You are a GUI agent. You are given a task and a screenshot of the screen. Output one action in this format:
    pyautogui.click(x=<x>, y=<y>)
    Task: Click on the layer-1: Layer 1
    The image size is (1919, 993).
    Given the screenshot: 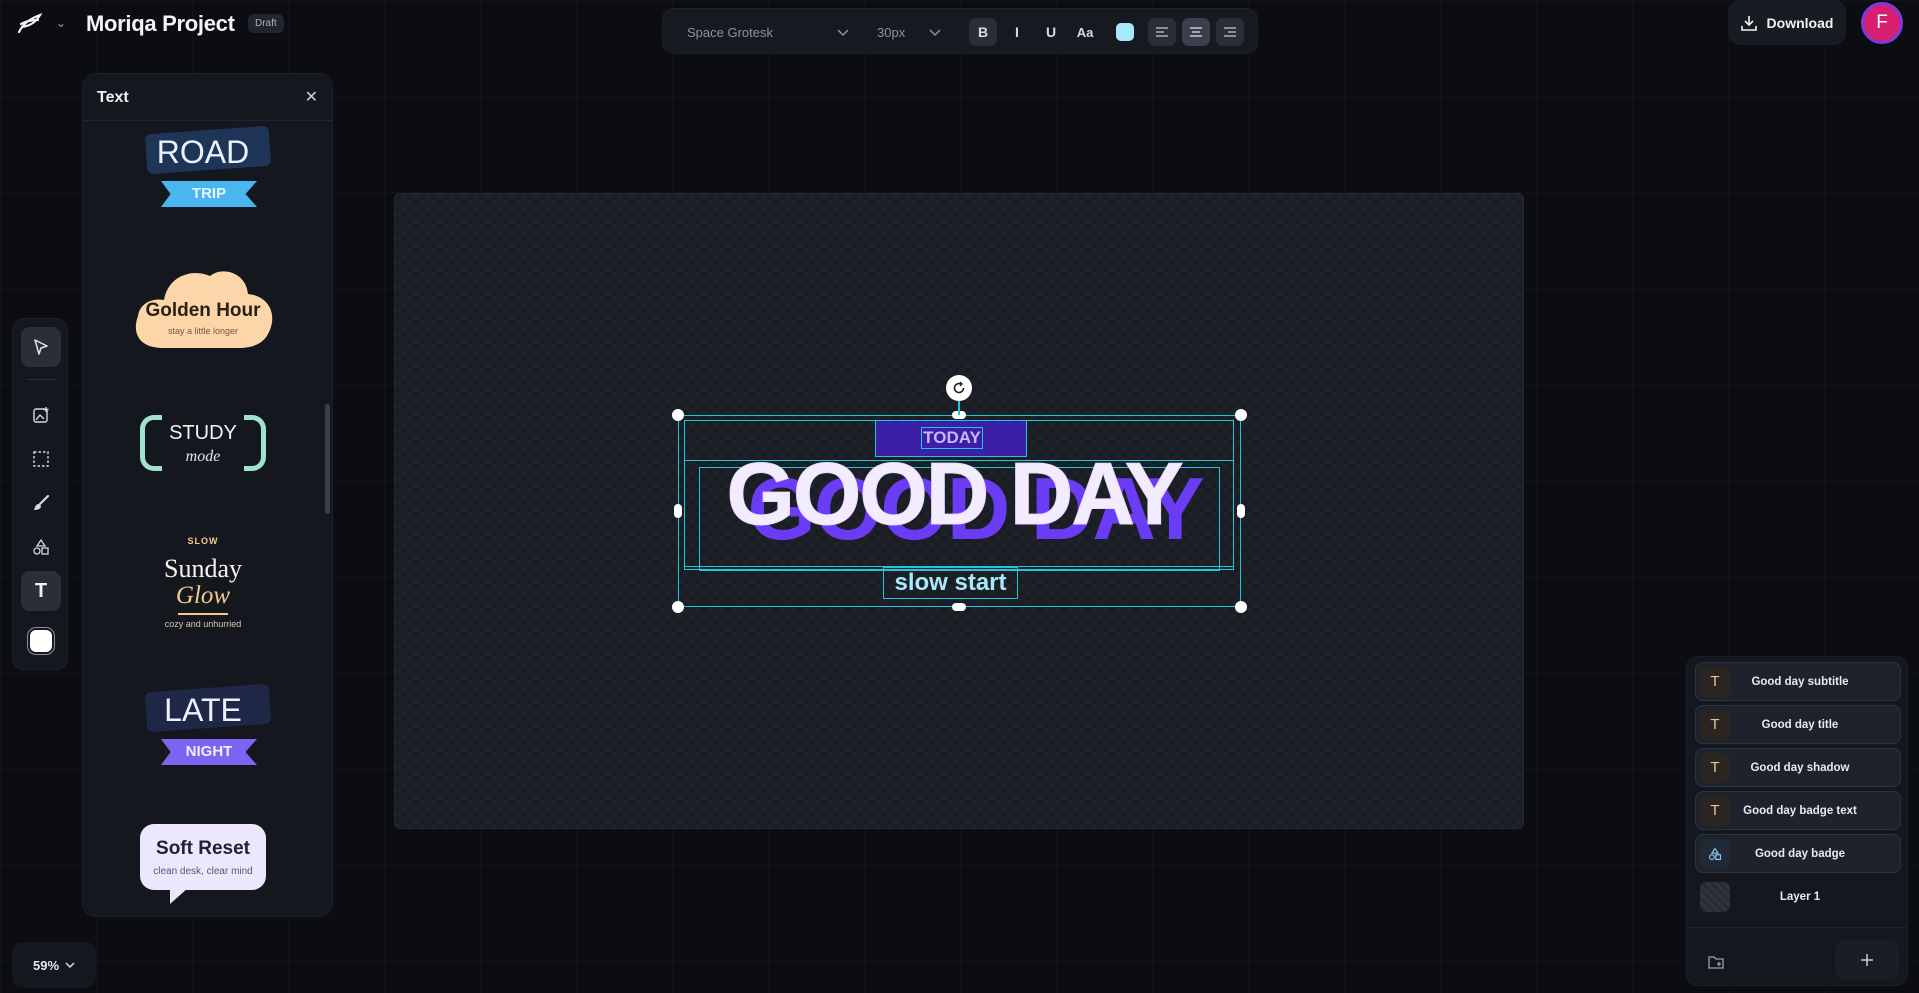 What is the action you would take?
    pyautogui.click(x=1798, y=896)
    